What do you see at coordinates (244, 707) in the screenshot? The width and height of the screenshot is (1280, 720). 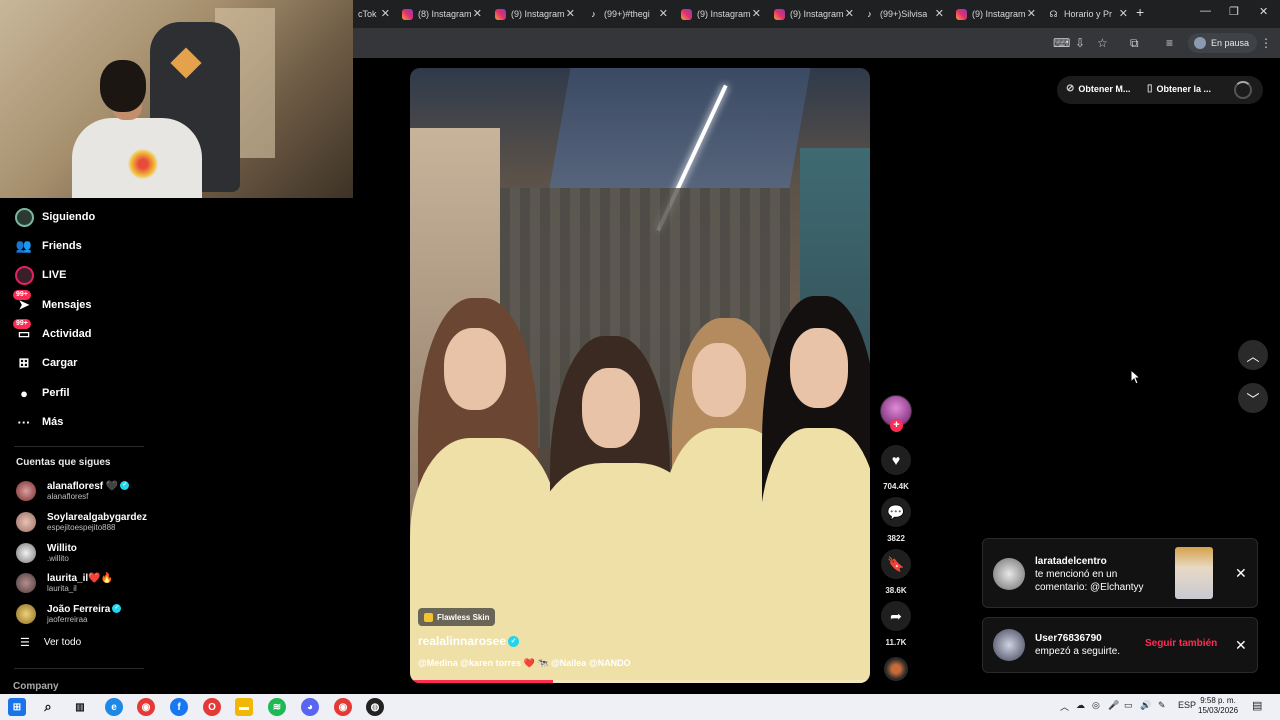 I see `file-explorer-icon: ▬` at bounding box center [244, 707].